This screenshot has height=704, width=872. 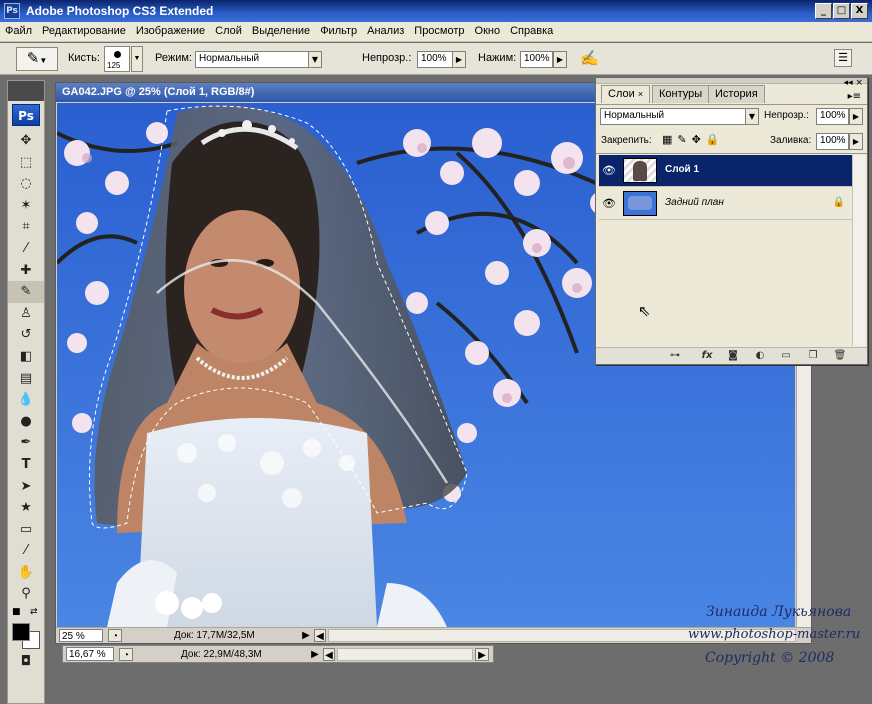 What do you see at coordinates (43, 60) in the screenshot?
I see `chevron-down-icon: ▼` at bounding box center [43, 60].